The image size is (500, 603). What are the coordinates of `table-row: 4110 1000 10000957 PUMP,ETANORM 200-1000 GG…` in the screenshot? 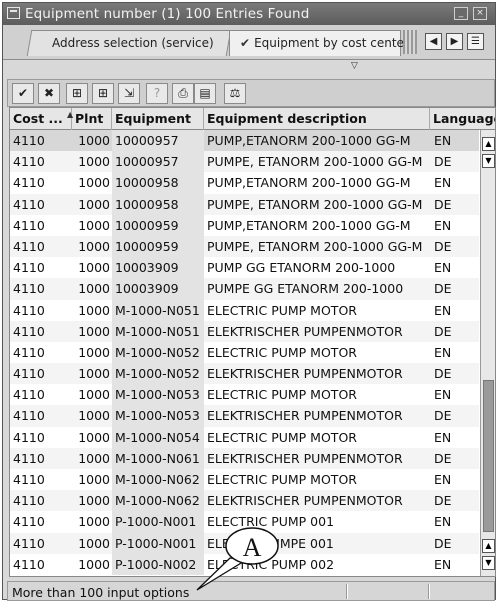 It's located at (244, 141).